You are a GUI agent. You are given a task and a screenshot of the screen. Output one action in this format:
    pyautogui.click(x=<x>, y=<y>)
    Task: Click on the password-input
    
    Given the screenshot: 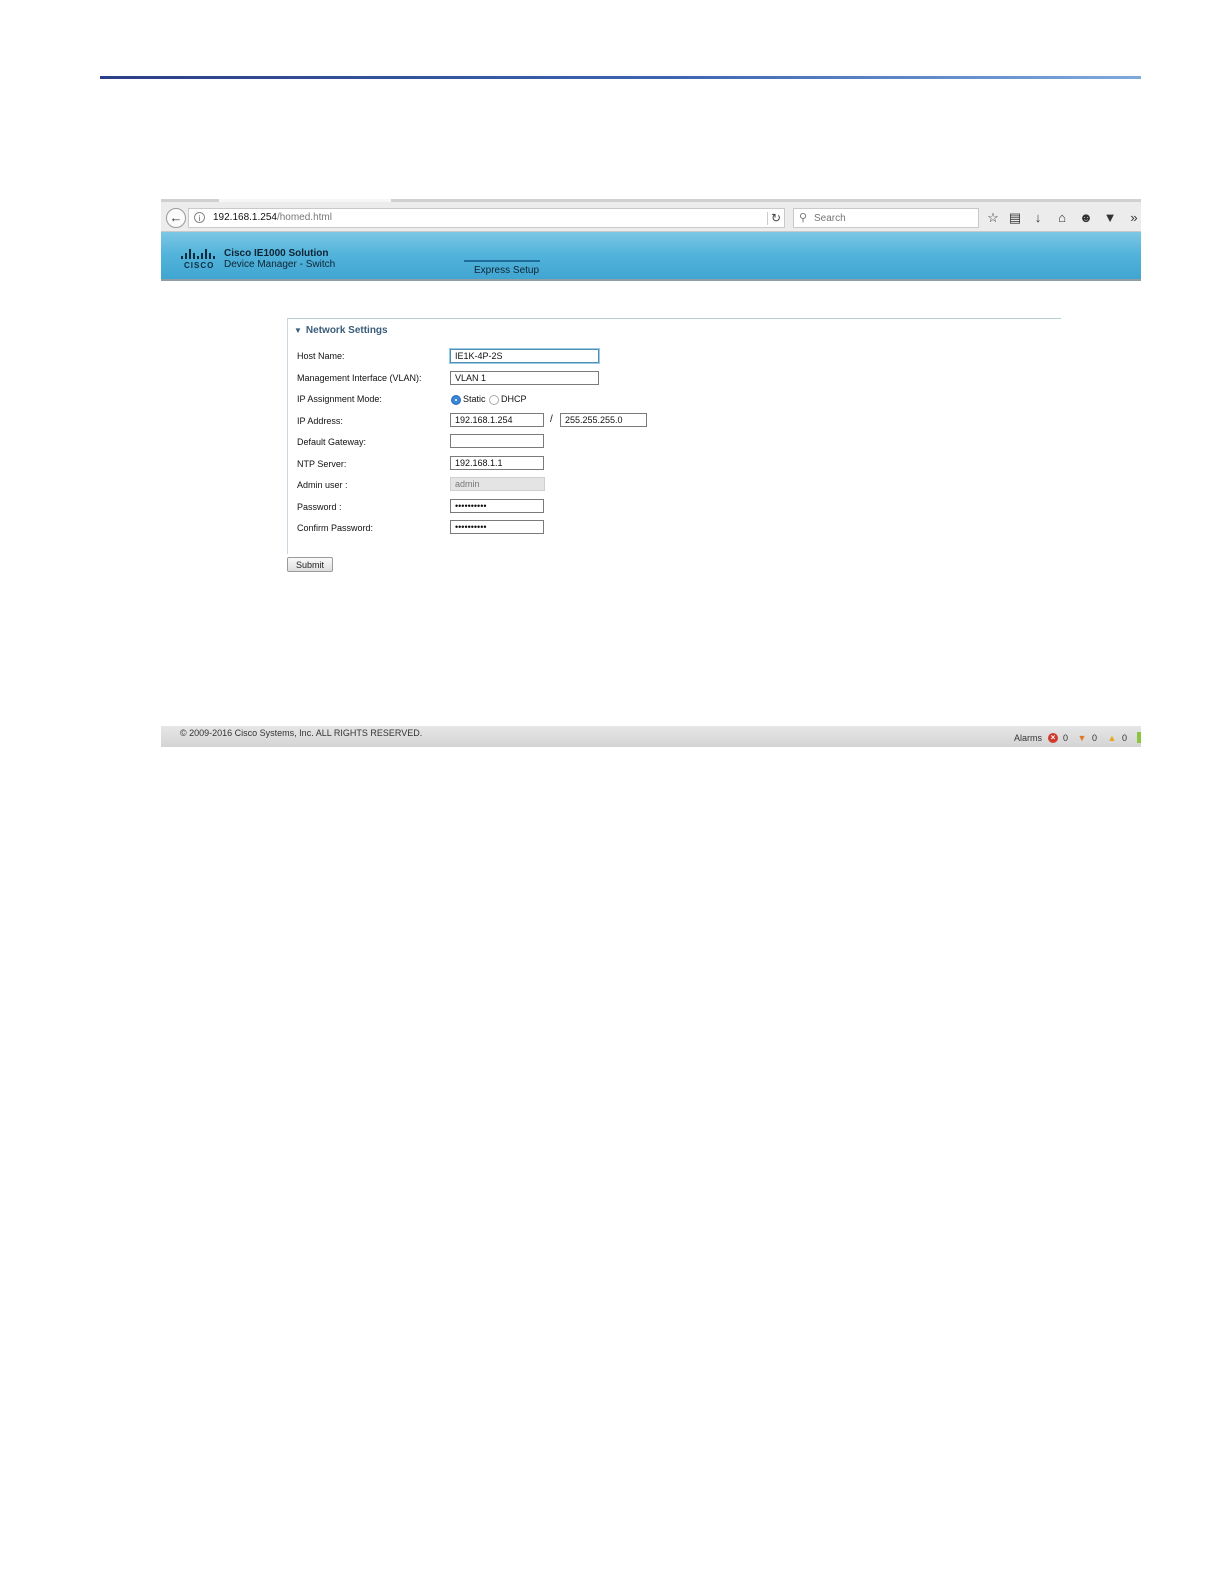 What is the action you would take?
    pyautogui.click(x=497, y=506)
    